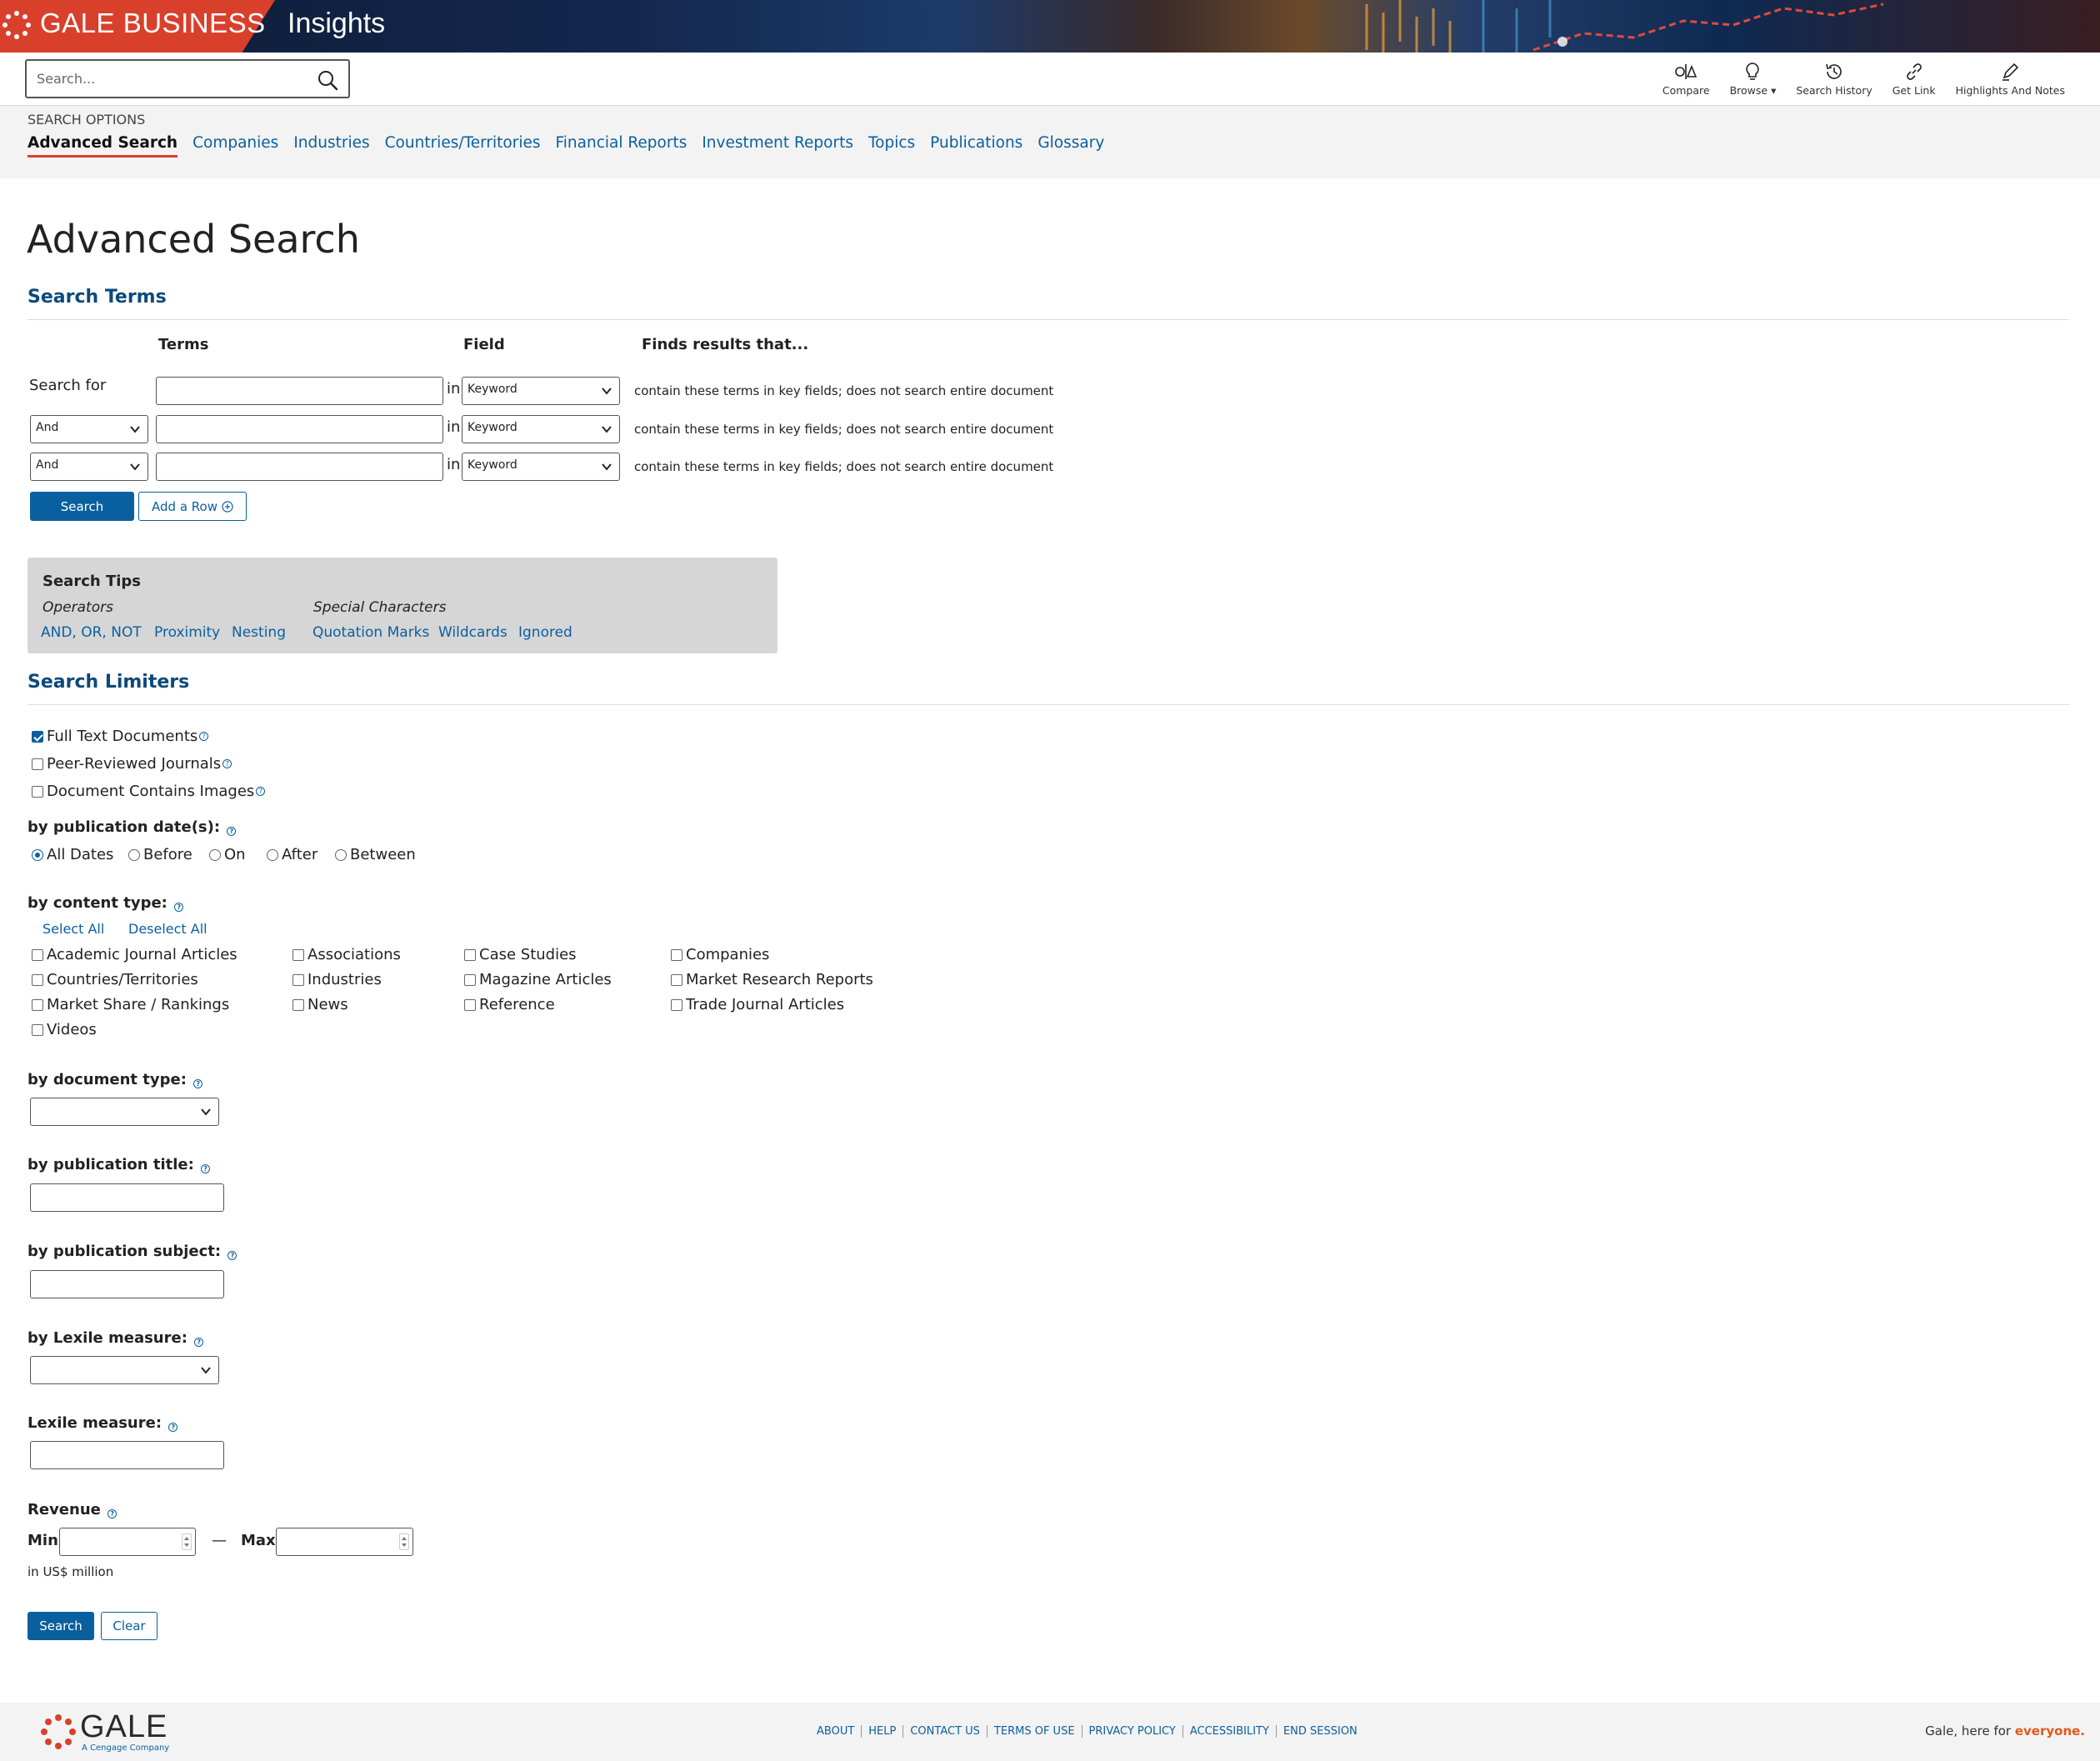 The width and height of the screenshot is (2100, 1761). What do you see at coordinates (187, 632) in the screenshot?
I see `tip-proximity-link: Proximity` at bounding box center [187, 632].